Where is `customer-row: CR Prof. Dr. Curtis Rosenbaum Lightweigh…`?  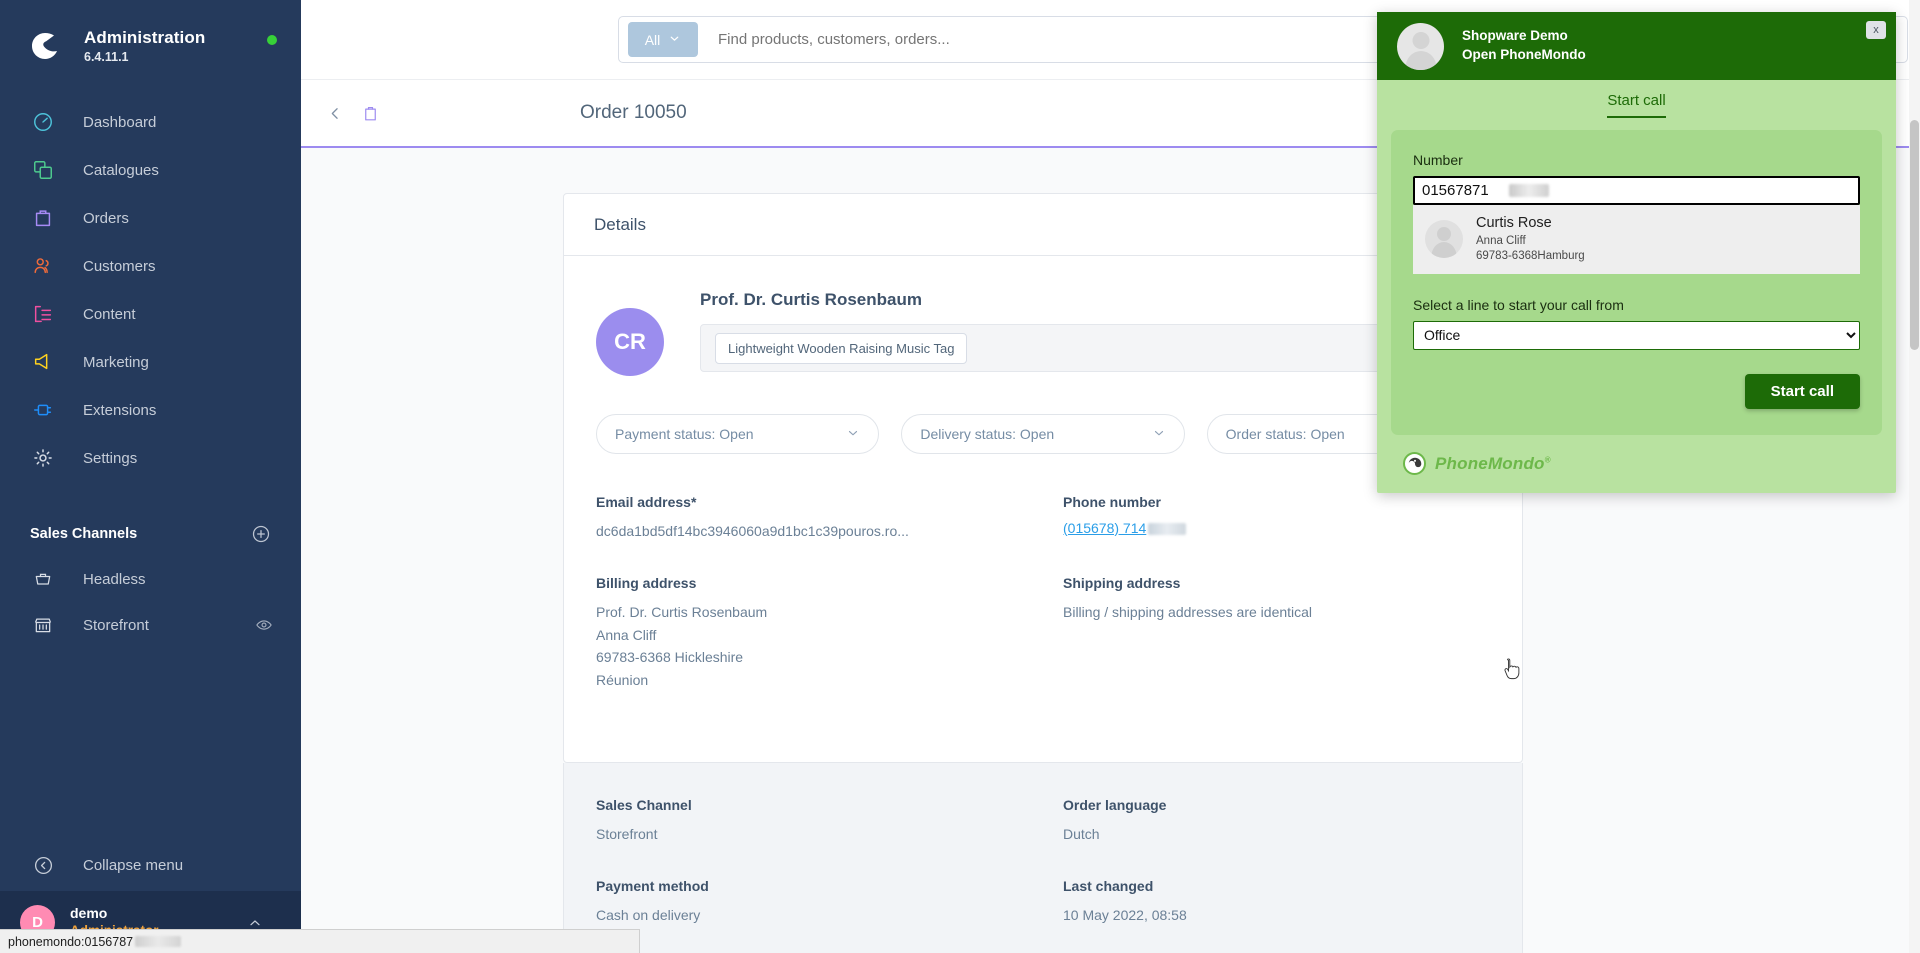 customer-row: CR Prof. Dr. Curtis Rosenbaum Lightweigh… is located at coordinates (1043, 333).